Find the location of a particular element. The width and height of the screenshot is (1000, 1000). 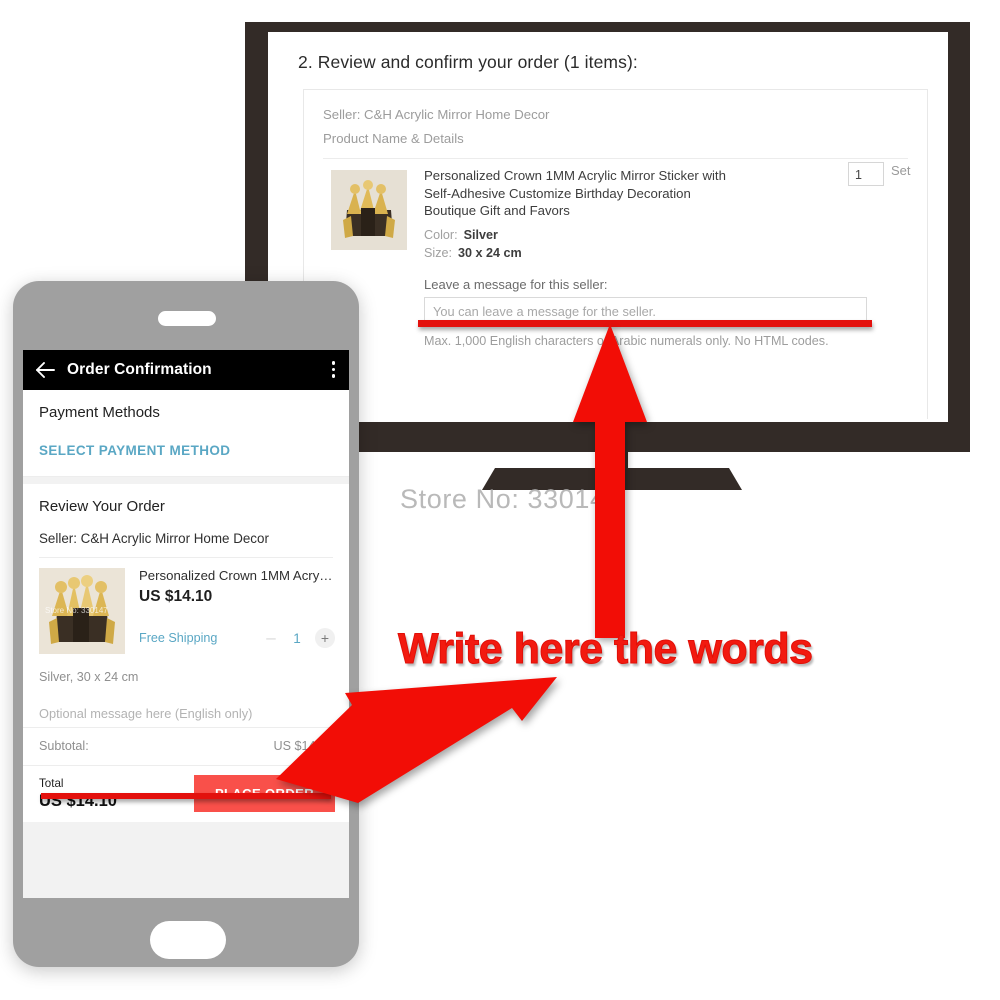

desktop-quantity-unit: Set is located at coordinates (901, 170).